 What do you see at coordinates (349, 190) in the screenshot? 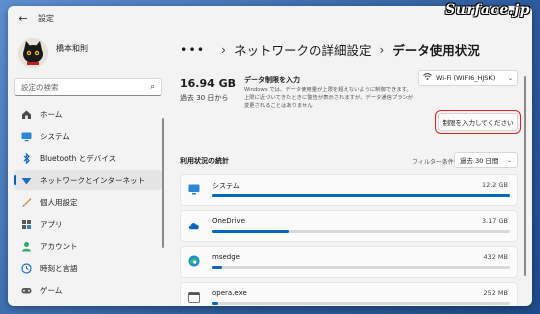
I see `app-usage-item-system: システム 12.2 GB` at bounding box center [349, 190].